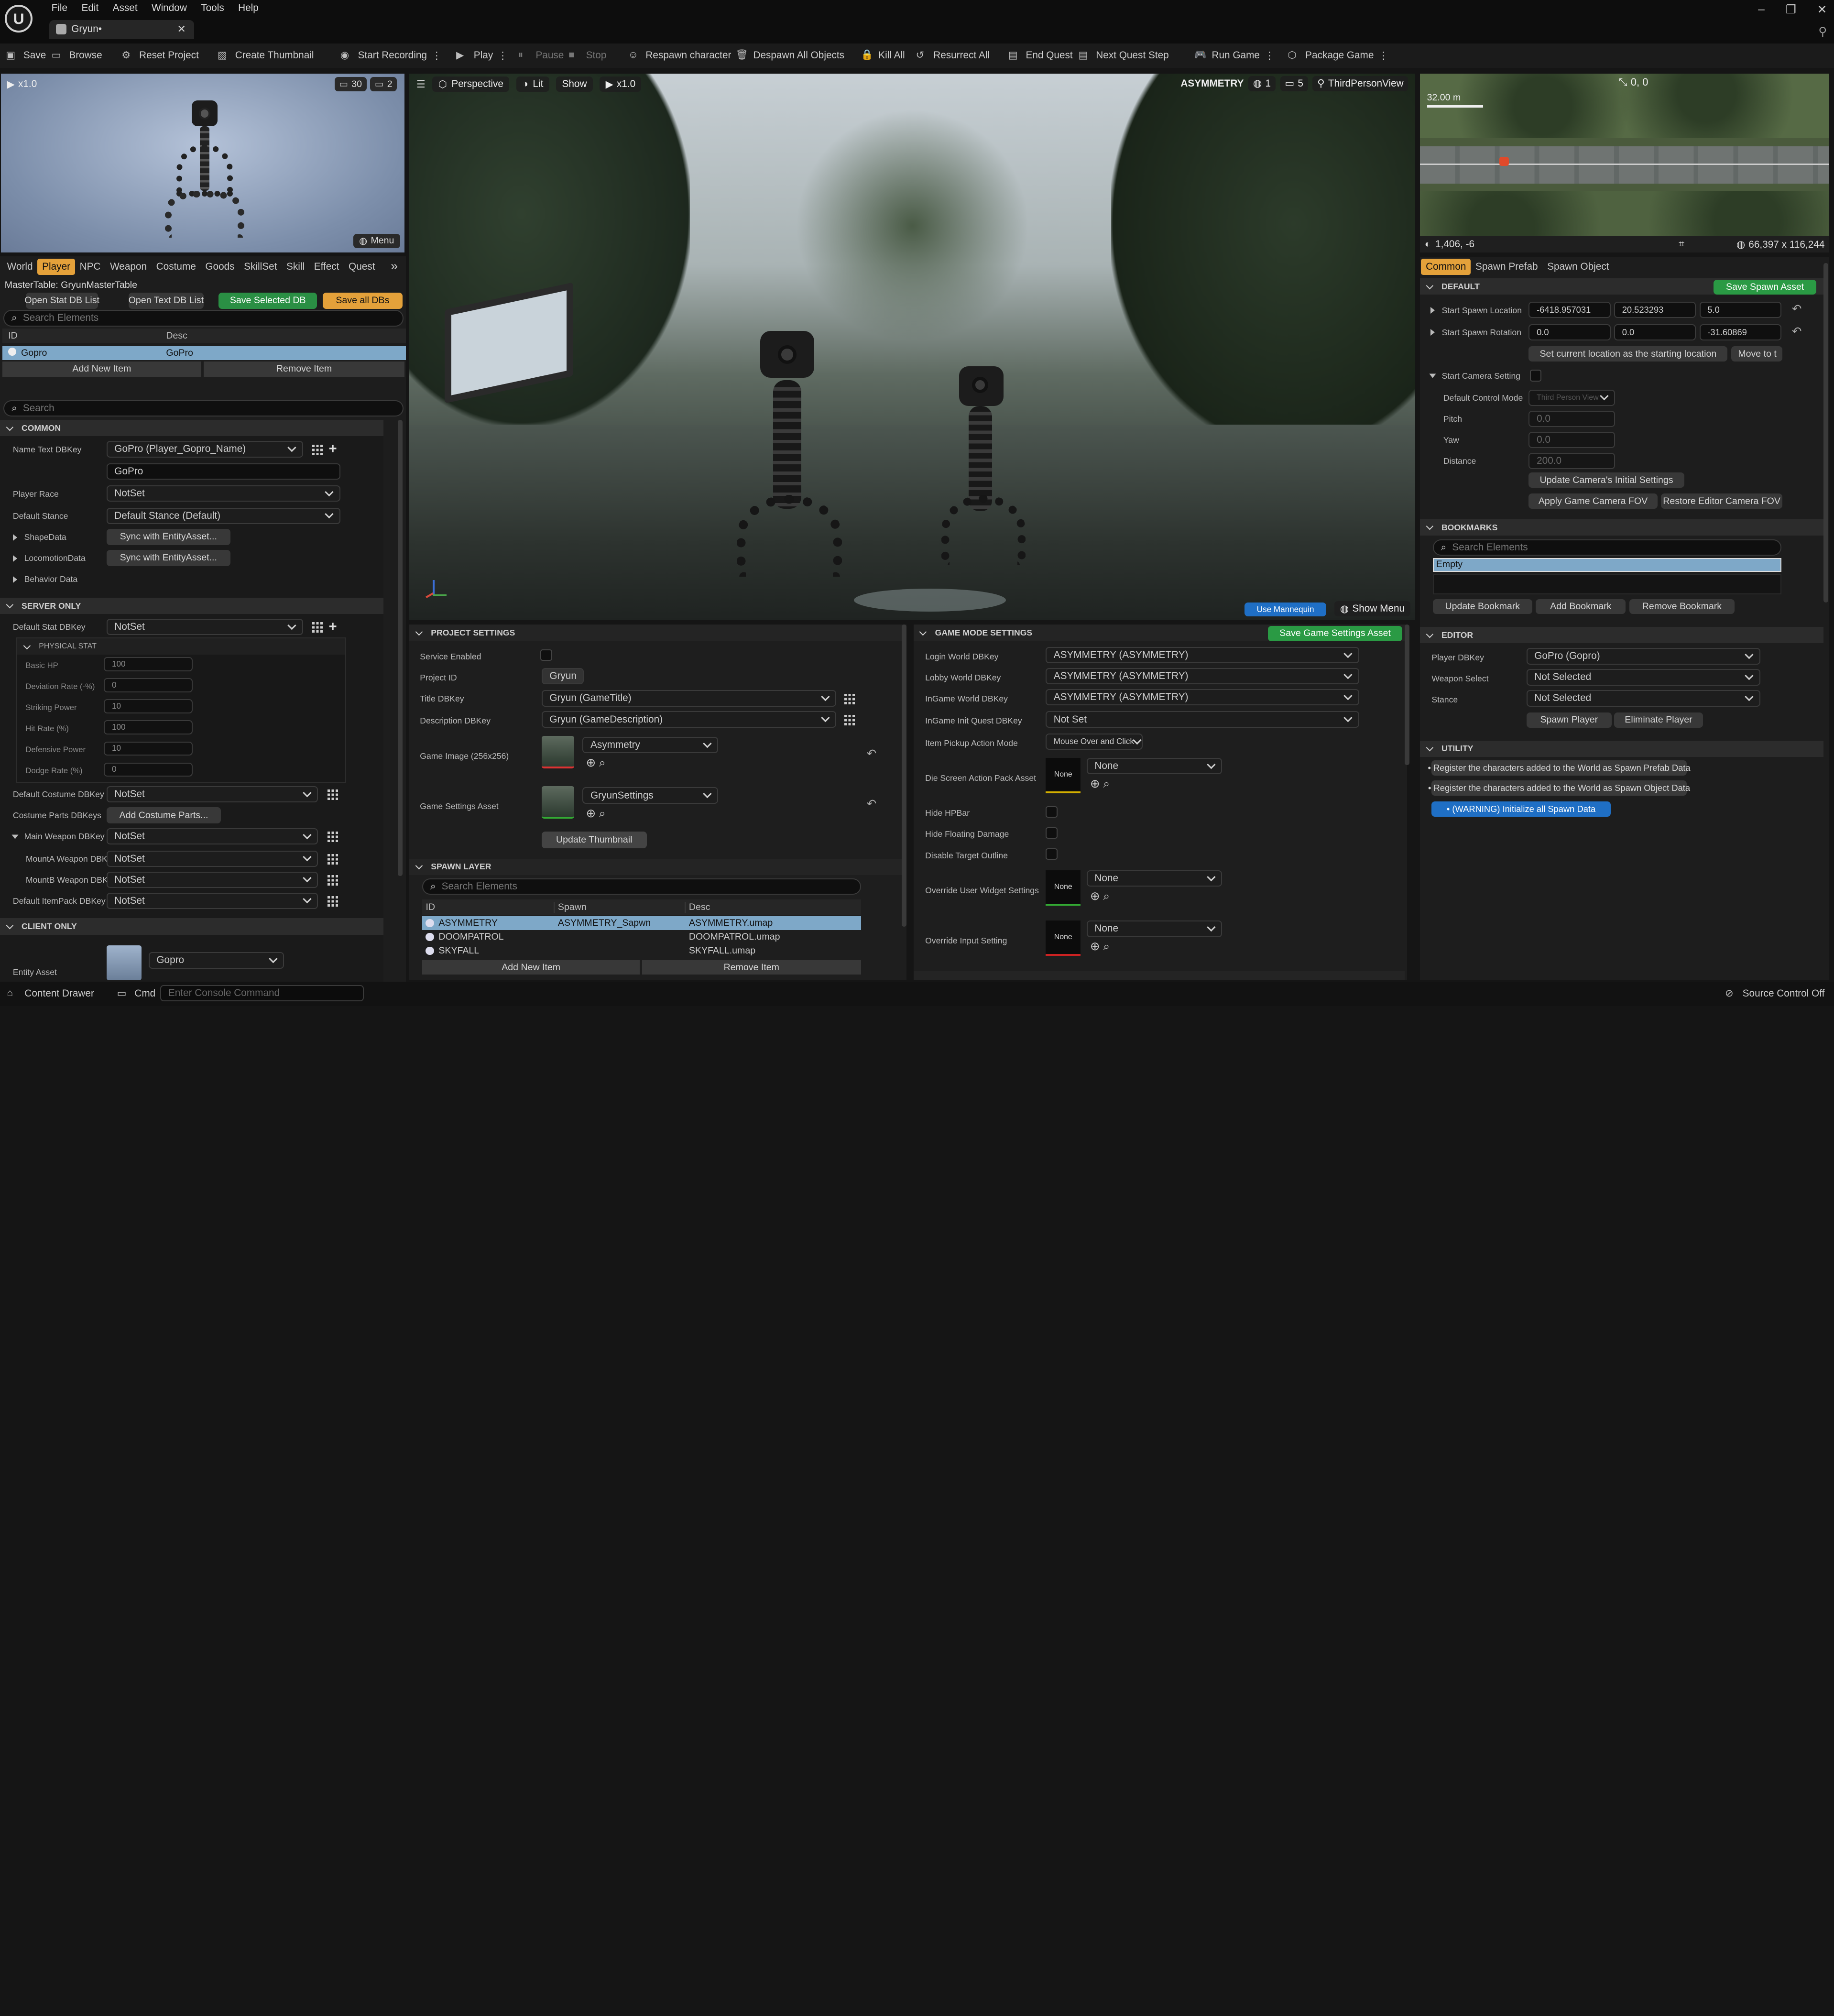  What do you see at coordinates (90, 267) in the screenshot?
I see `tab-npc: NPC` at bounding box center [90, 267].